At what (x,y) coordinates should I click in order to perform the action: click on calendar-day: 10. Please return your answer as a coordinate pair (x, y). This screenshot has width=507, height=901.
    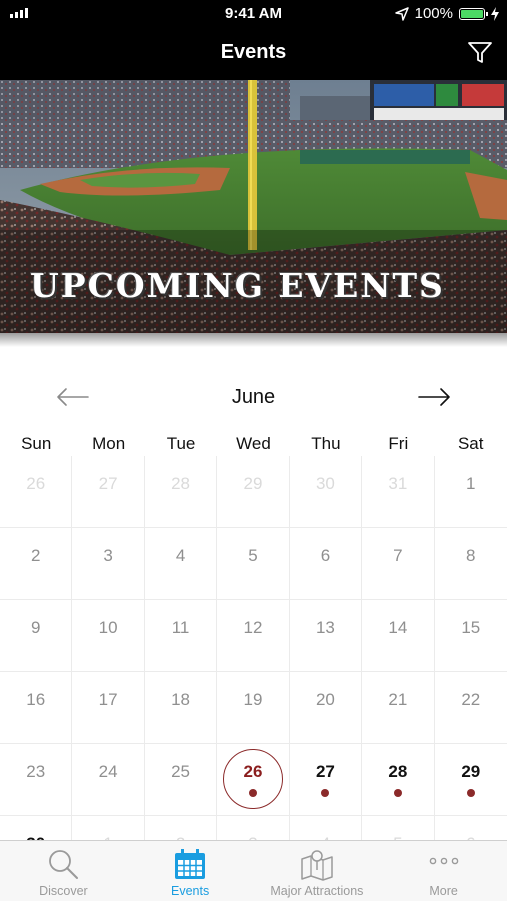
    Looking at the image, I should click on (108, 636).